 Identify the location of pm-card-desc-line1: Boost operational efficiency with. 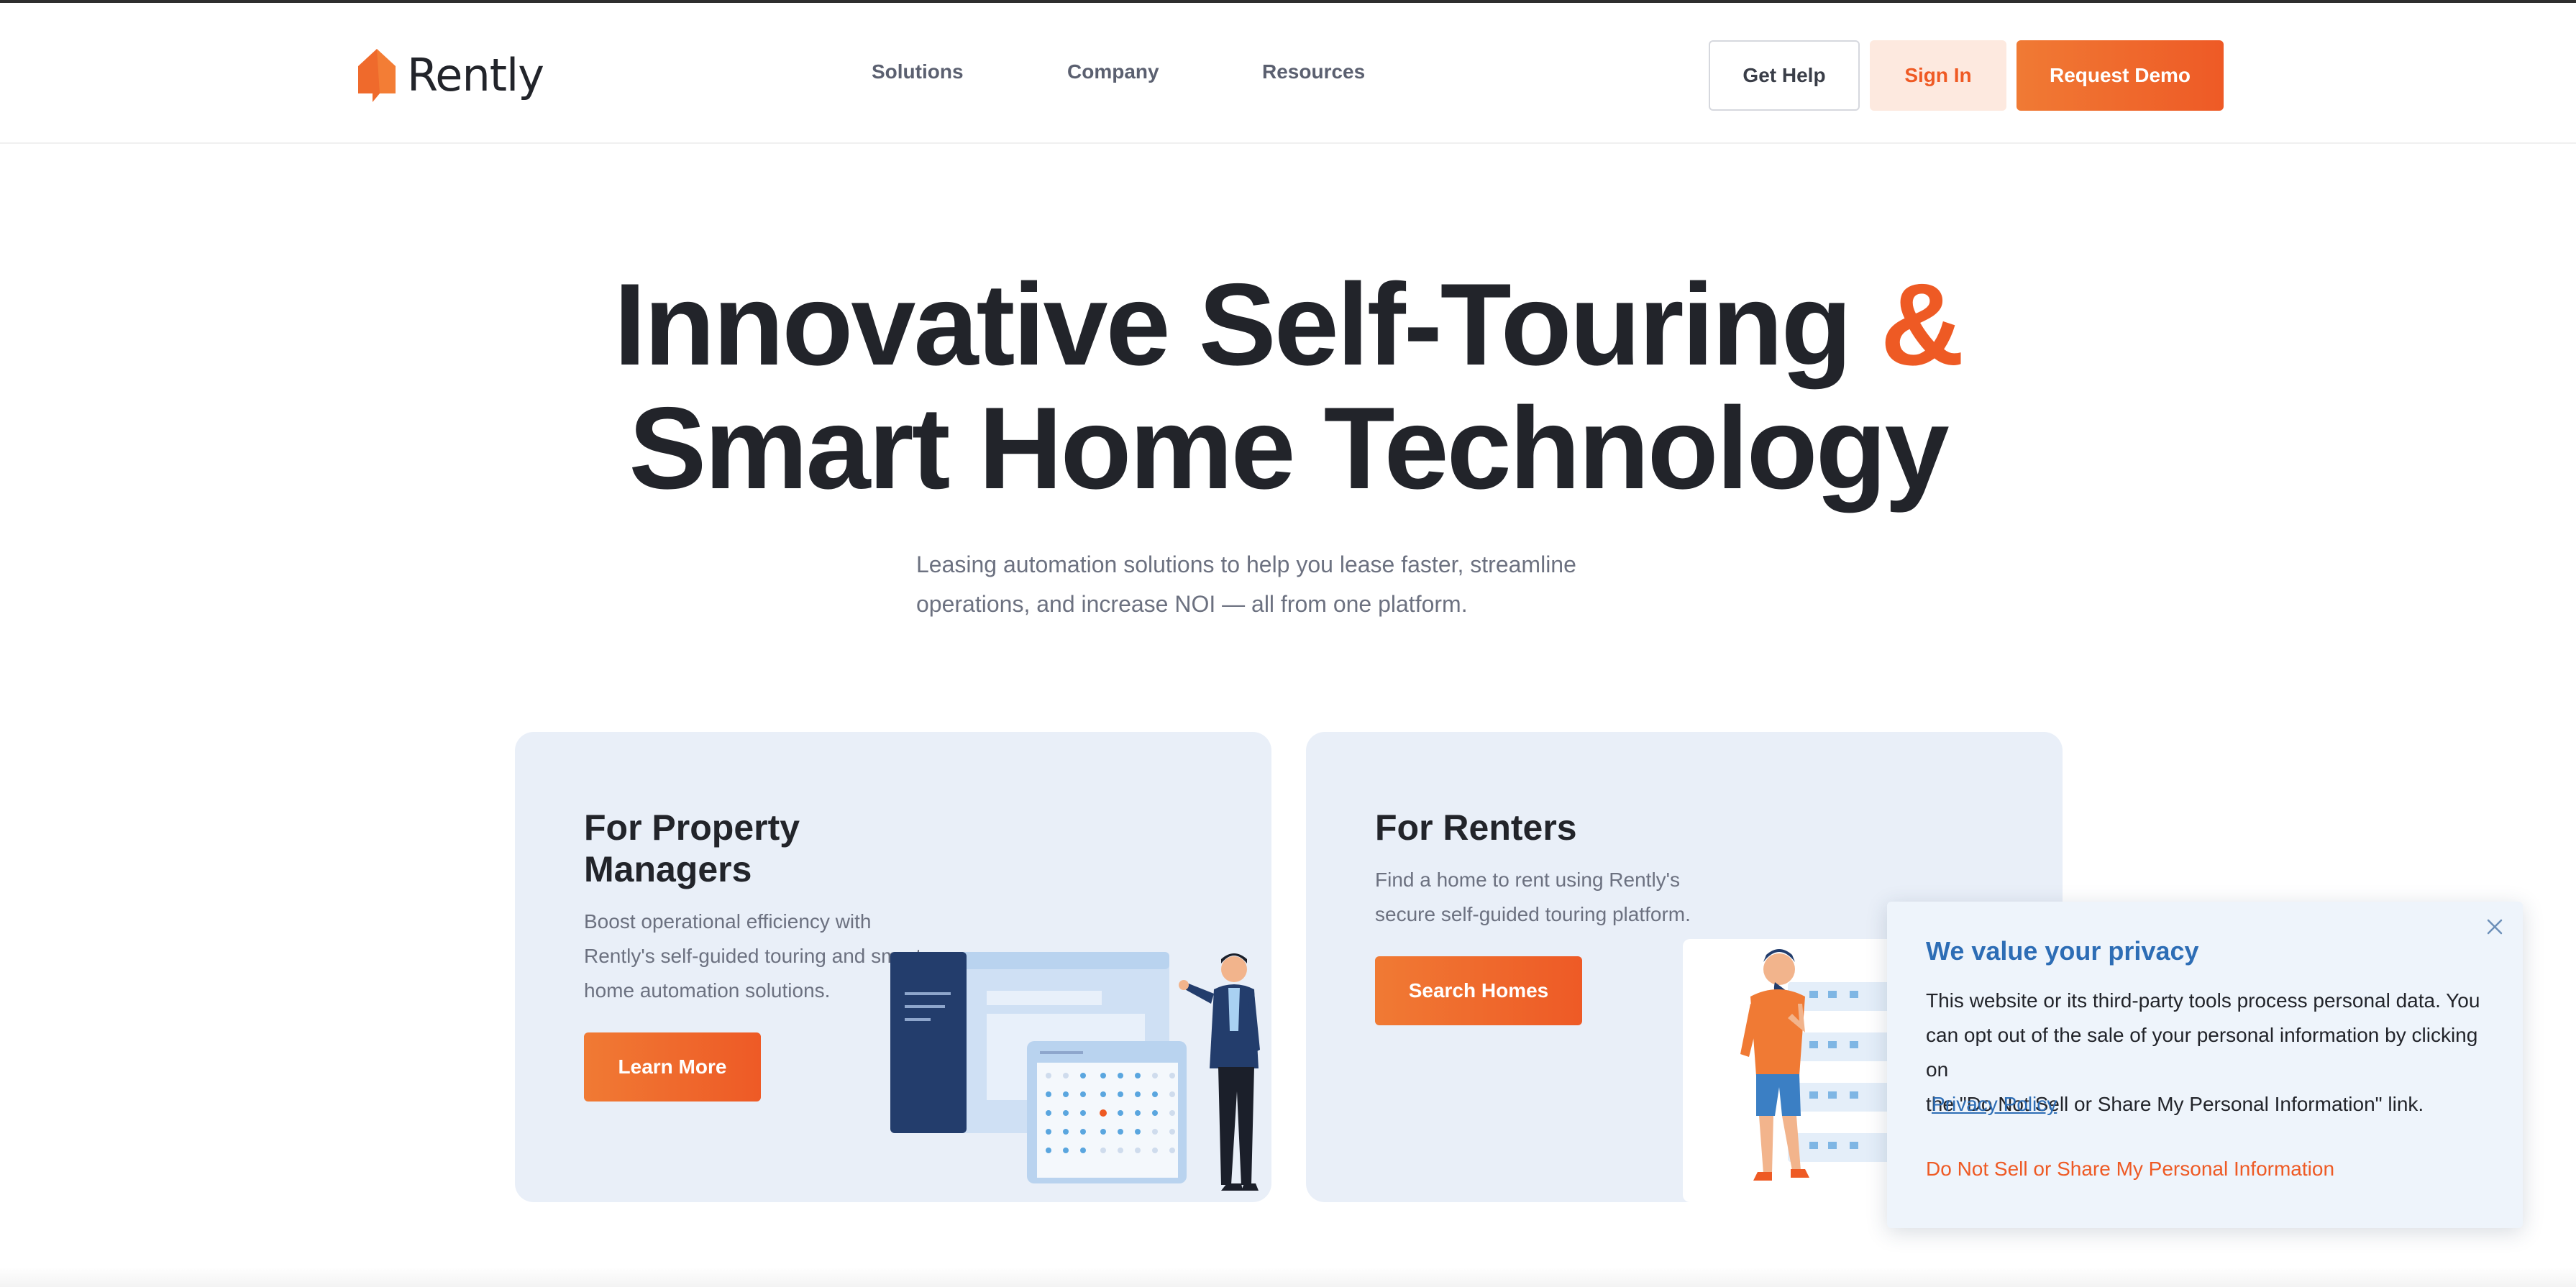
(728, 921).